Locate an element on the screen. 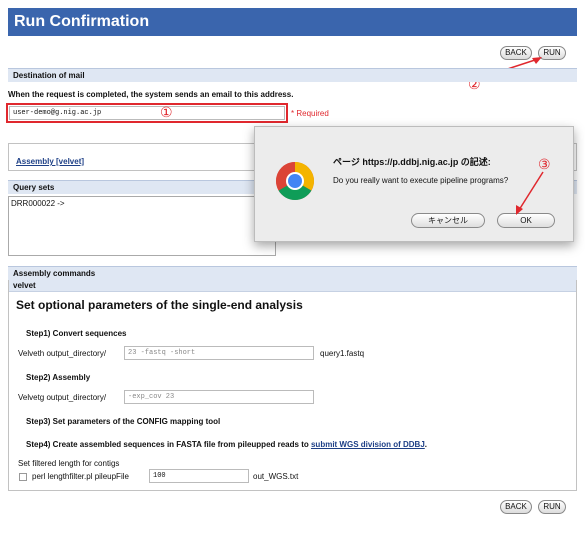 Image resolution: width=585 pixels, height=534 pixels. cancel-button: キャンセル is located at coordinates (448, 220).